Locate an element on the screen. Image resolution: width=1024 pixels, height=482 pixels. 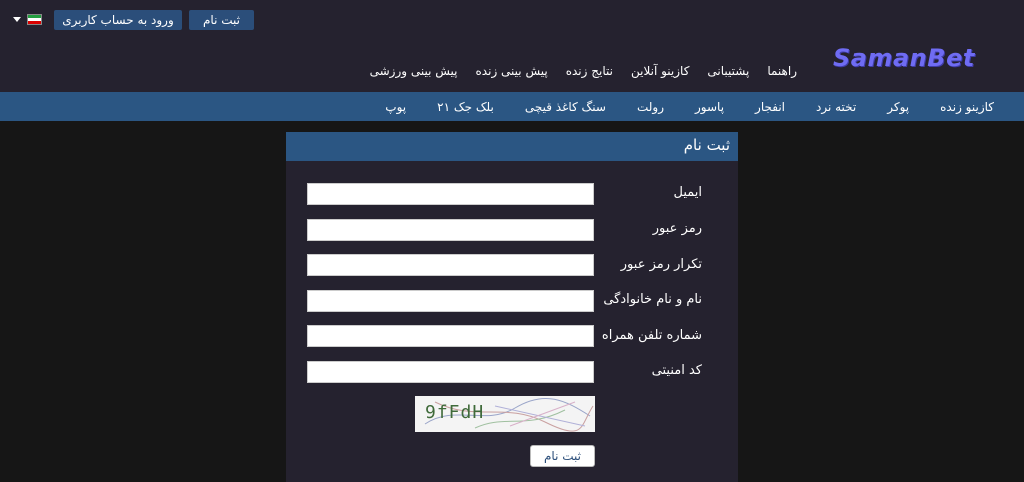
nav-item-support: پشتیبانی is located at coordinates (728, 73).